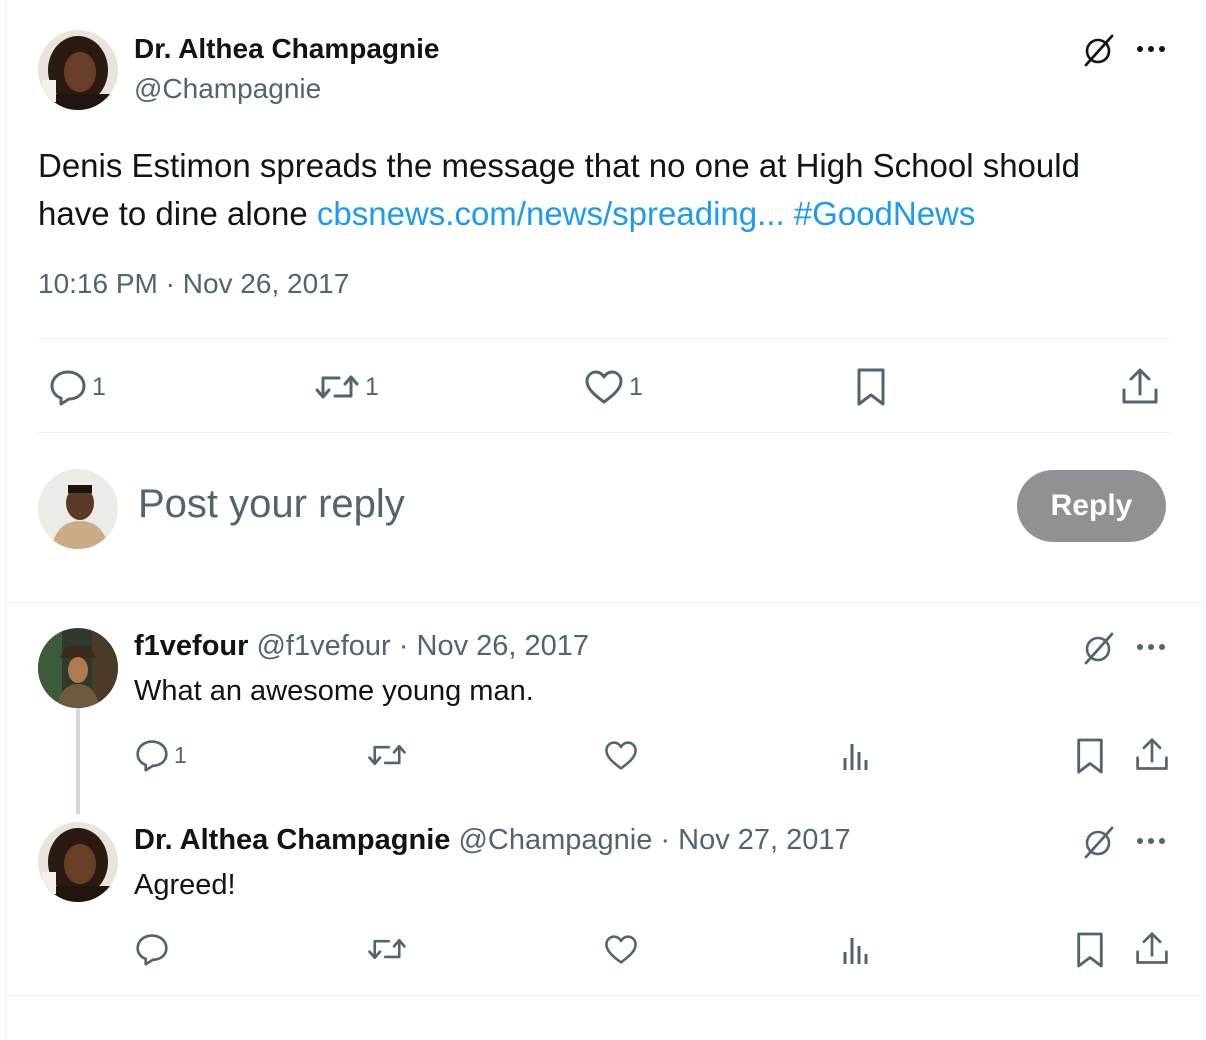 Image resolution: width=1206 pixels, height=1040 pixels. Describe the element at coordinates (334, 691) in the screenshot. I see `reply-text: What an awesome young man.` at that location.